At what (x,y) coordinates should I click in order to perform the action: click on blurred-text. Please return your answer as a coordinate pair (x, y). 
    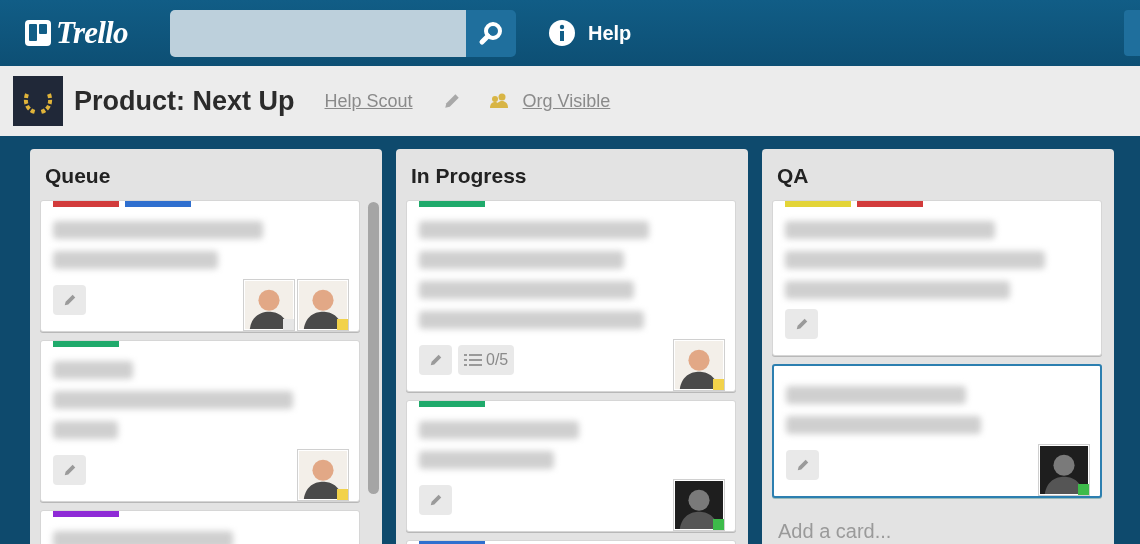
    Looking at the image, I should click on (85, 429).